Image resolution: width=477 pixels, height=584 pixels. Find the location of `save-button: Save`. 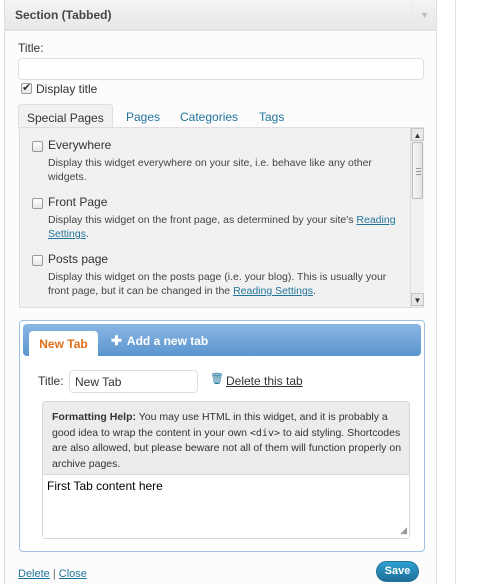

save-button: Save is located at coordinates (397, 571).